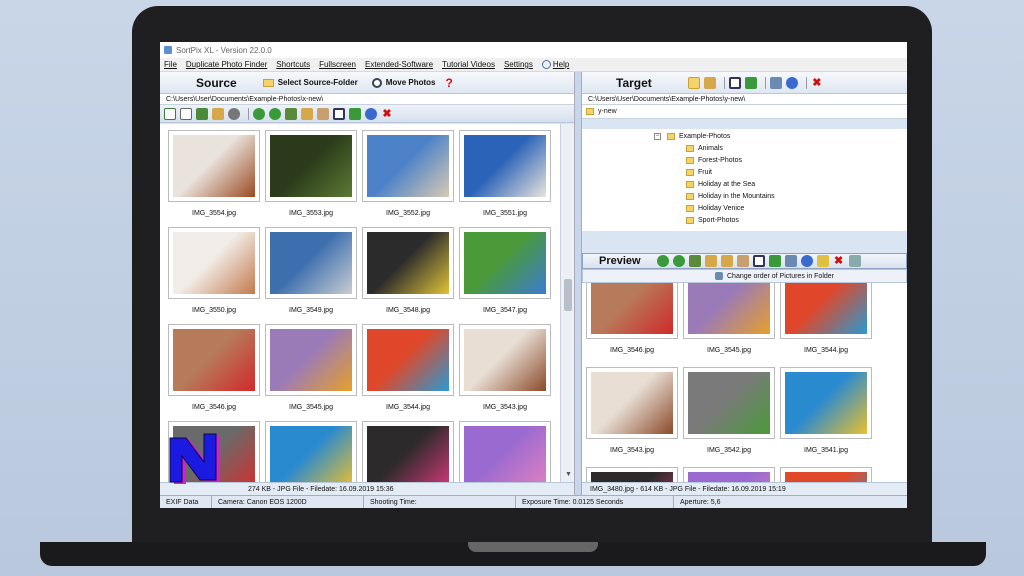  Describe the element at coordinates (403, 82) in the screenshot. I see `move-photos-button: Move Photos` at that location.